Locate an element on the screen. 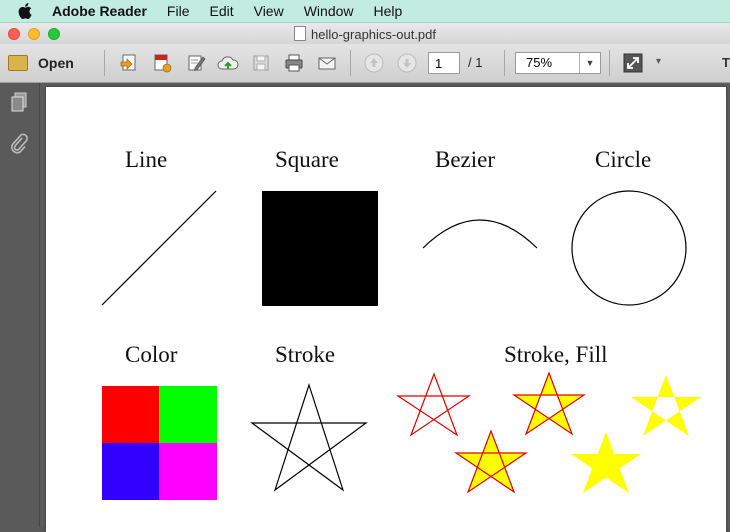  menu-bar: Adobe Reader File Edit View Window Help is located at coordinates (365, 11).